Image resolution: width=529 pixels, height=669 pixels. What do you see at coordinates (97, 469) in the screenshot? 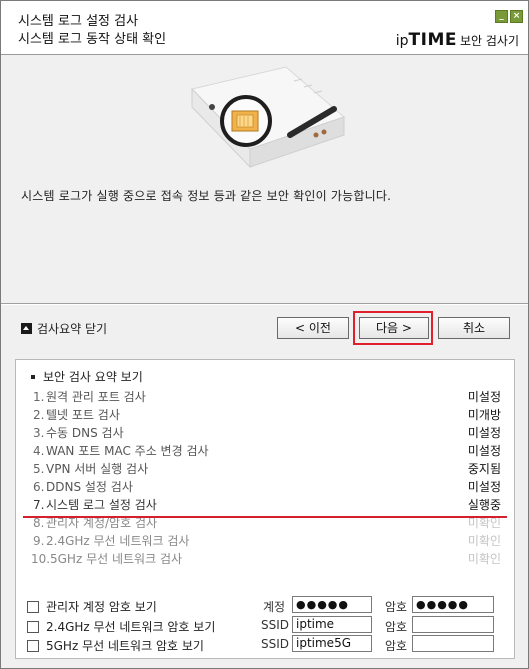
I see `item-label: VPN 서버 실행 검사` at bounding box center [97, 469].